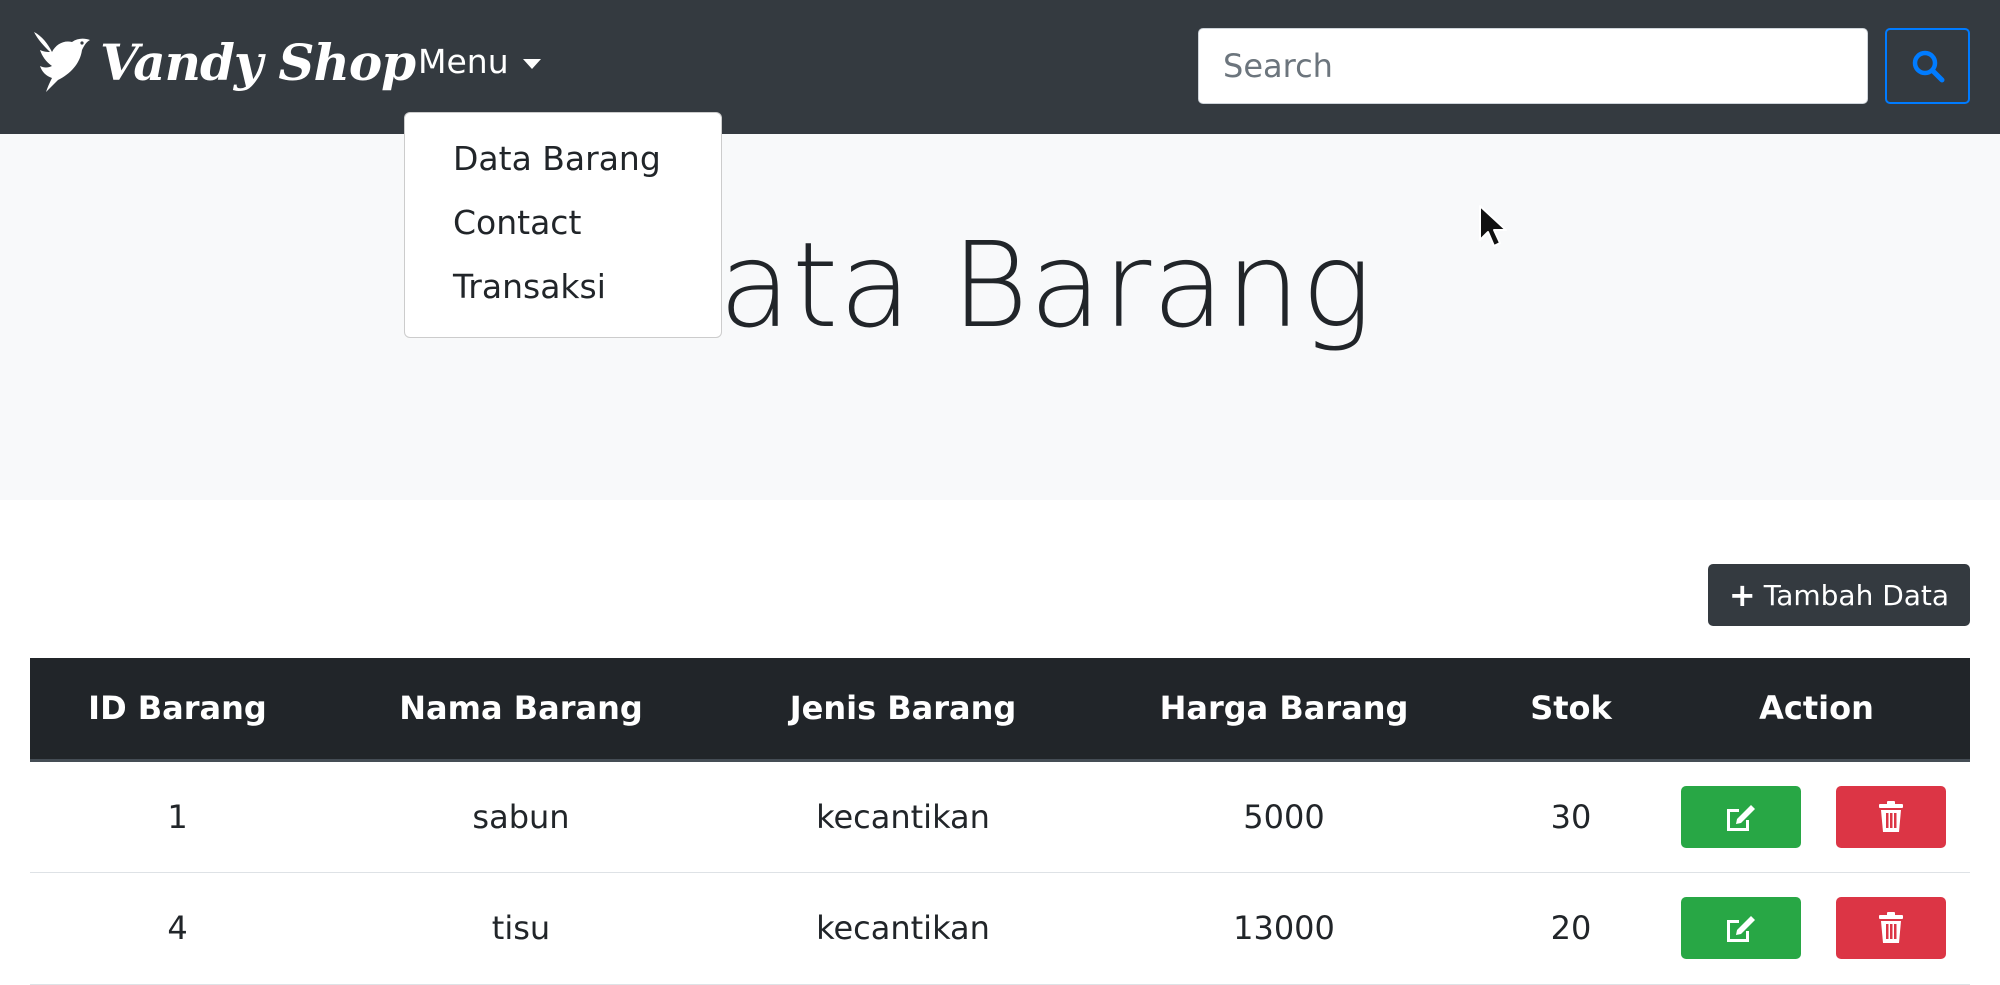 Image resolution: width=2000 pixels, height=985 pixels. Describe the element at coordinates (62, 62) in the screenshot. I see `bird-logo-icon` at that location.